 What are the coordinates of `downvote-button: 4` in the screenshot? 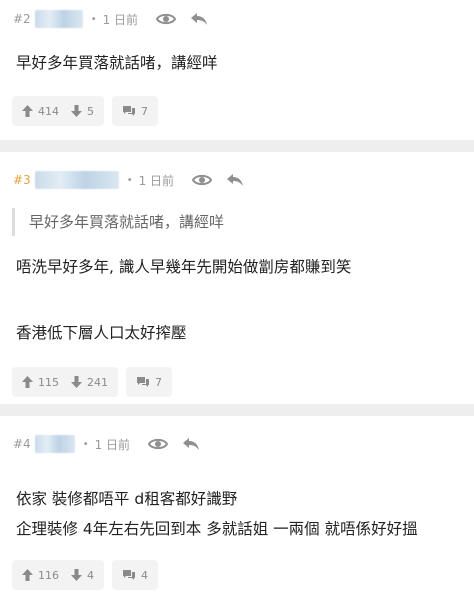 It's located at (82, 575).